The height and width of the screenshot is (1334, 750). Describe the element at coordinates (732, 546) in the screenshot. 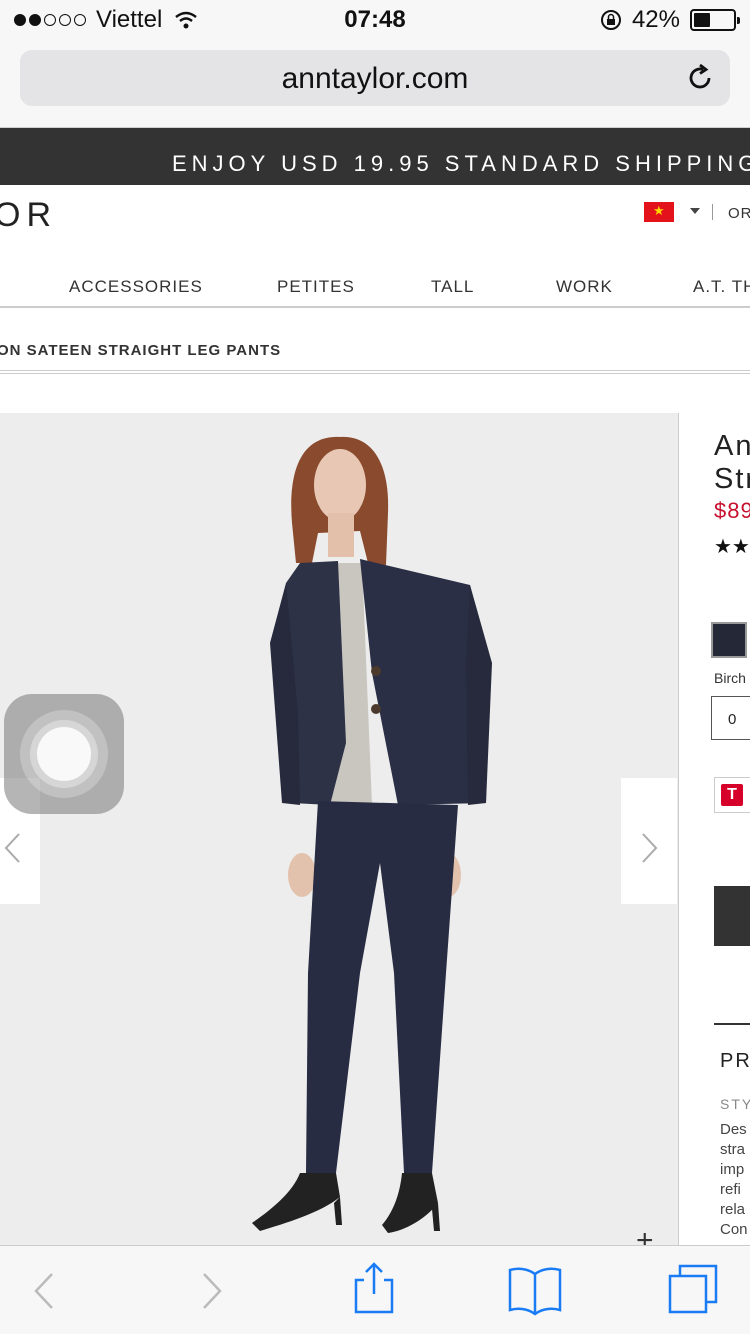

I see `rating-stars: ★★` at that location.